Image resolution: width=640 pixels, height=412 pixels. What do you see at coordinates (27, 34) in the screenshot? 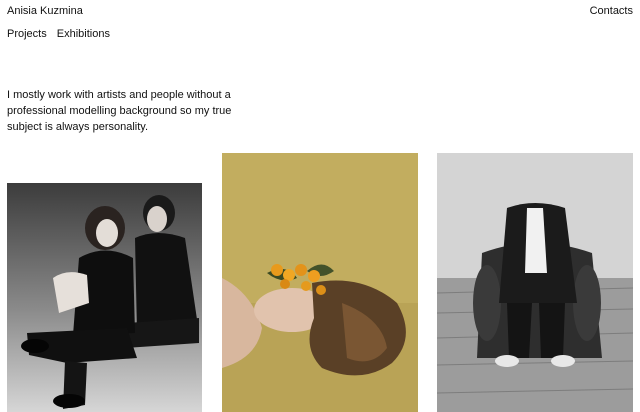
I see `nav-item-projects: Projects` at bounding box center [27, 34].